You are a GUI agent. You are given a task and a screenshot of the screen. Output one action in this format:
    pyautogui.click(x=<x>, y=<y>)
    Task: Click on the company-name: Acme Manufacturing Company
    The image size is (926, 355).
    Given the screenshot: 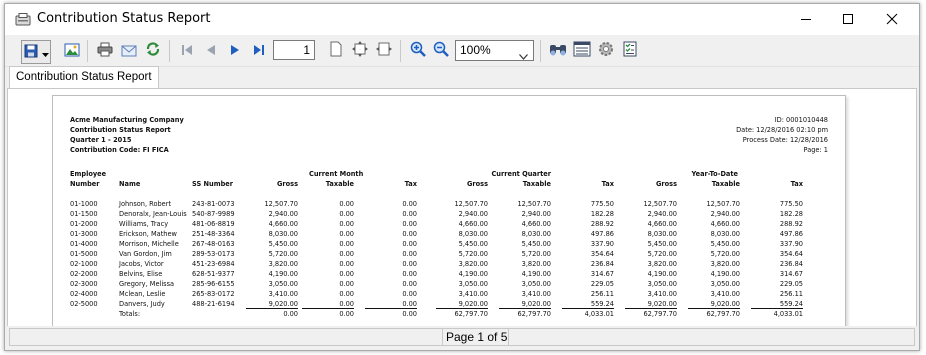 What is the action you would take?
    pyautogui.click(x=127, y=120)
    